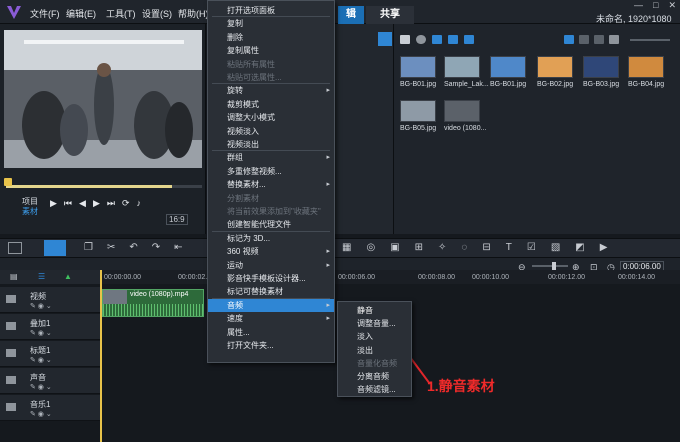  I want to click on context-menu-item: 创建智能代理文件, so click(271, 224).